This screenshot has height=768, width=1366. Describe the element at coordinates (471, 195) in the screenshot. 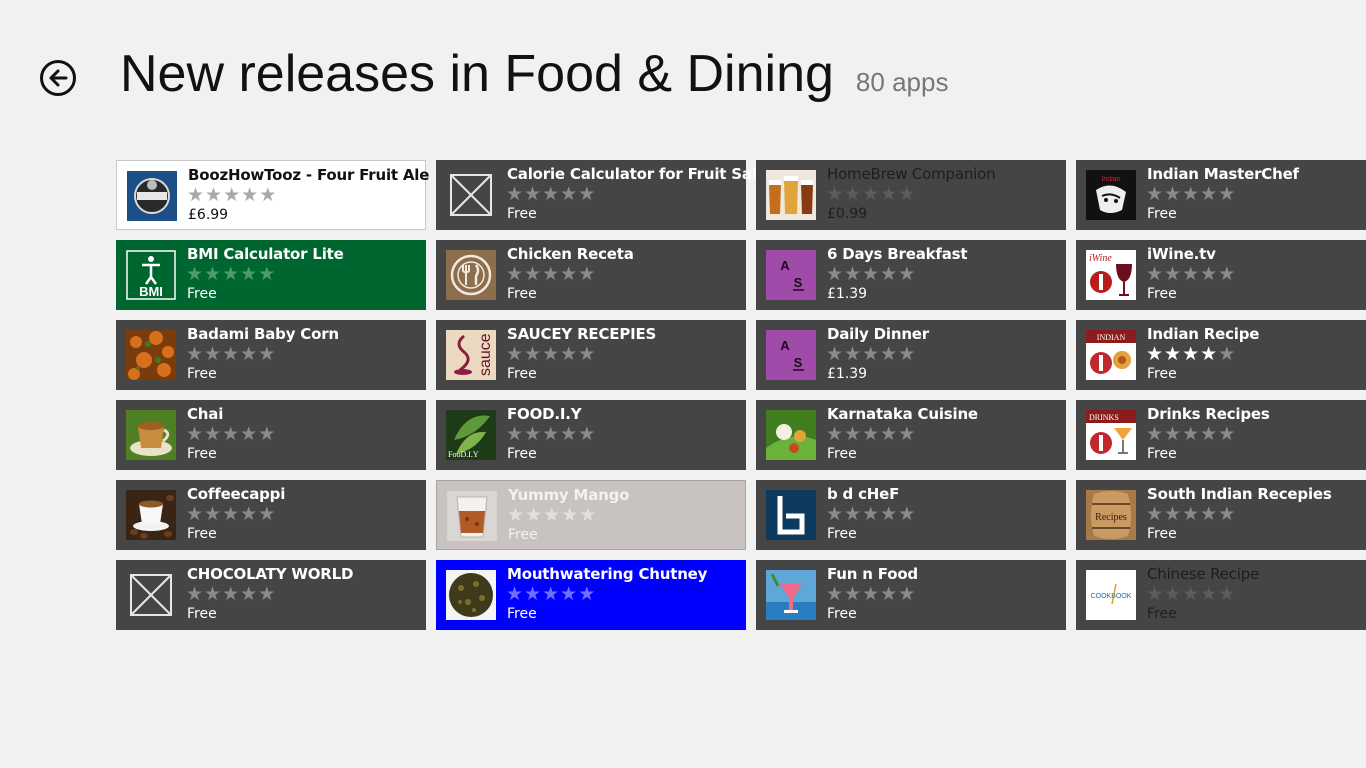

I see `missing-image-icon` at that location.